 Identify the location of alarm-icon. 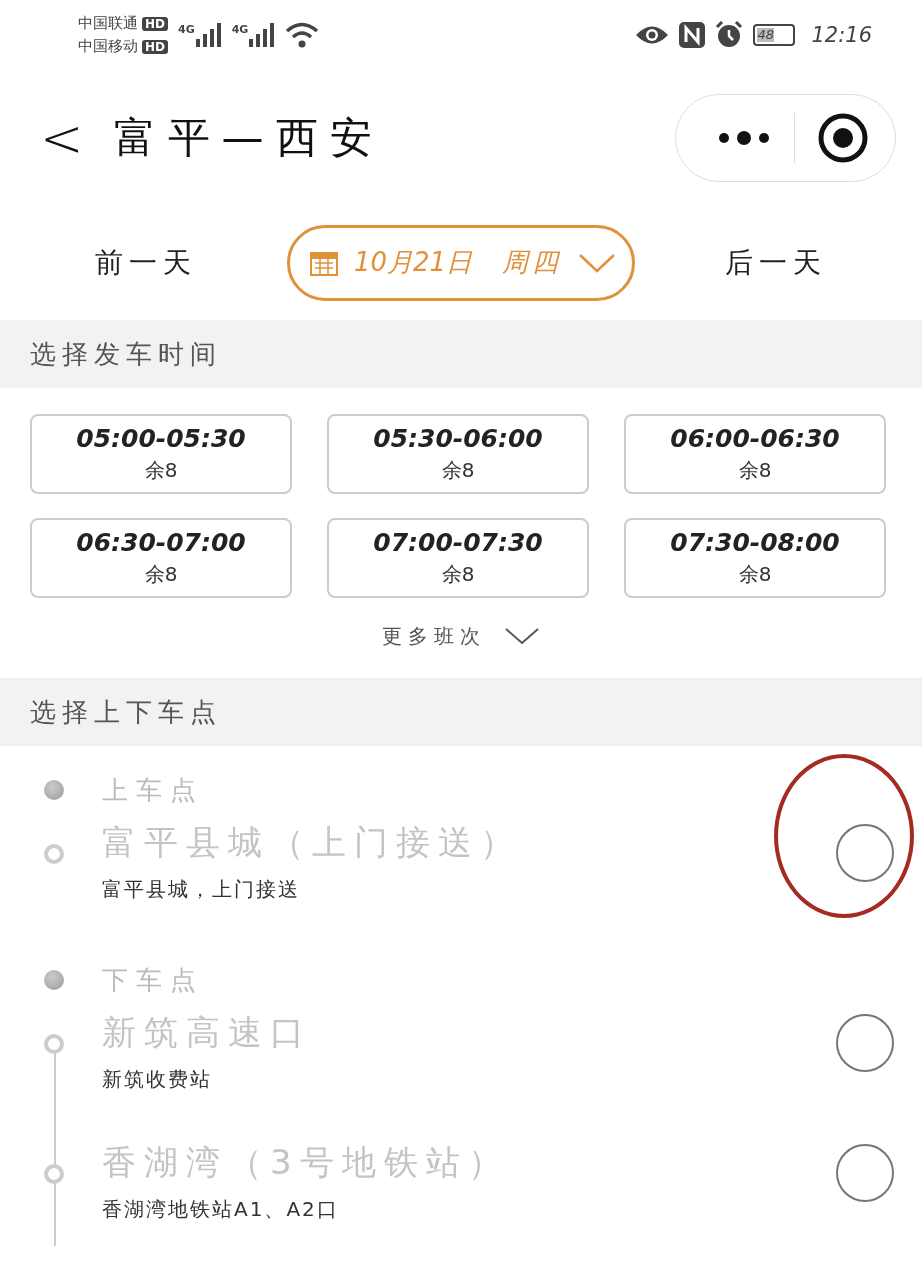
(729, 35).